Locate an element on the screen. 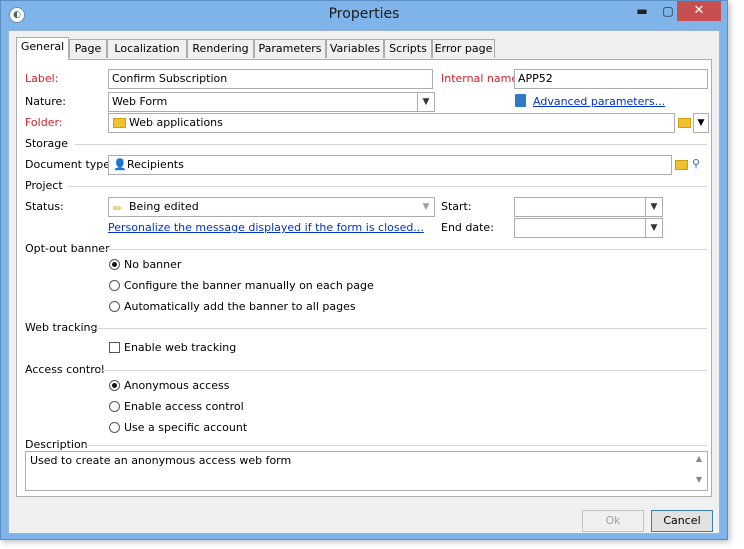 Image resolution: width=744 pixels, height=549 pixels. radio-no-banner-label: No banner is located at coordinates (152, 264).